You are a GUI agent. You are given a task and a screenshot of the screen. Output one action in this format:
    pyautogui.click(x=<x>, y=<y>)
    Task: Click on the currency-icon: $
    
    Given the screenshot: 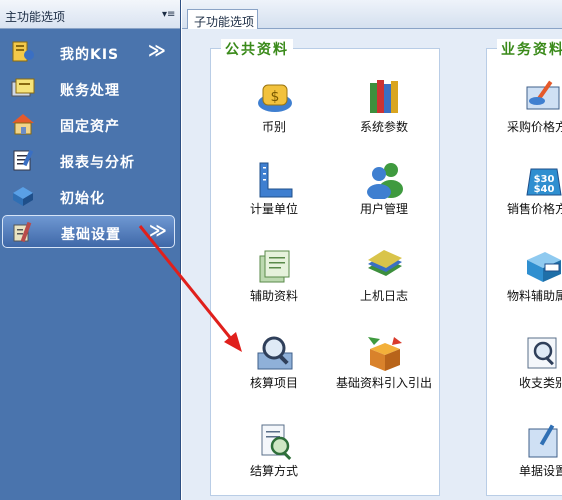 What is the action you would take?
    pyautogui.click(x=275, y=98)
    